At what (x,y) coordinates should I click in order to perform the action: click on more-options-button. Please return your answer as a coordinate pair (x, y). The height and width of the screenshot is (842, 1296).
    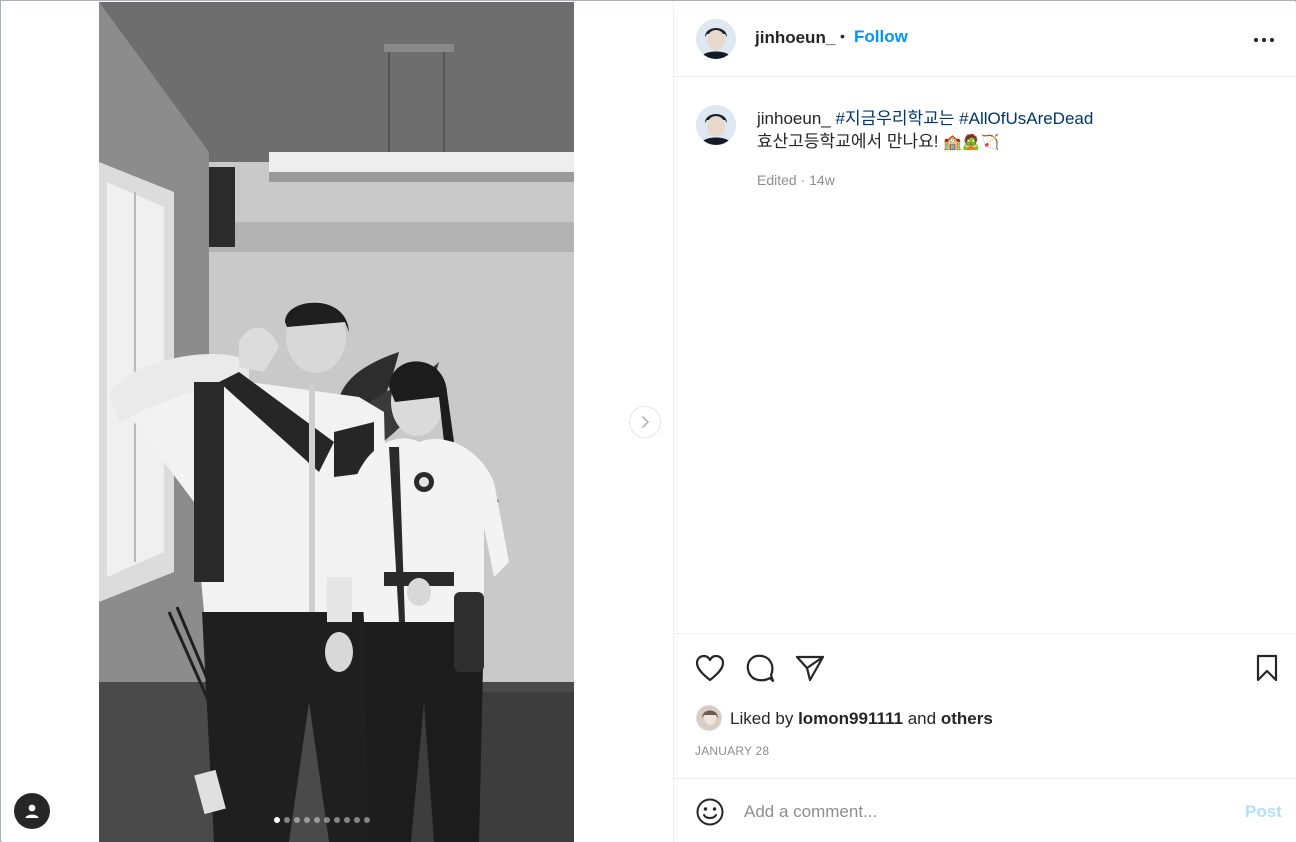
    Looking at the image, I should click on (1264, 40).